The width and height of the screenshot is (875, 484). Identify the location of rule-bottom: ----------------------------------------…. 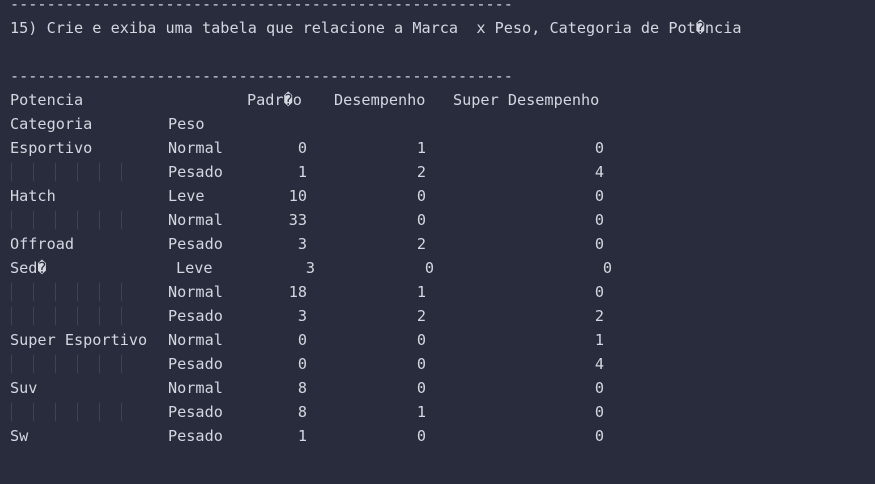
(261, 76).